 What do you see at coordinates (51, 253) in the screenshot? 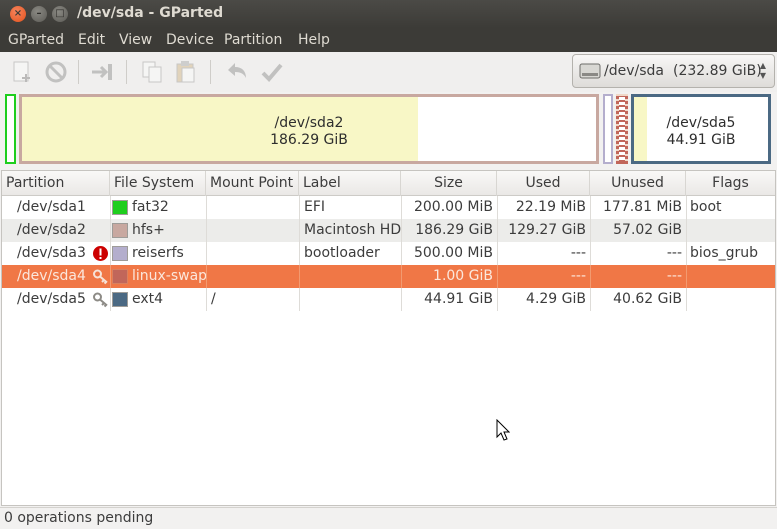
I see `partition-cell: /dev/sda3` at bounding box center [51, 253].